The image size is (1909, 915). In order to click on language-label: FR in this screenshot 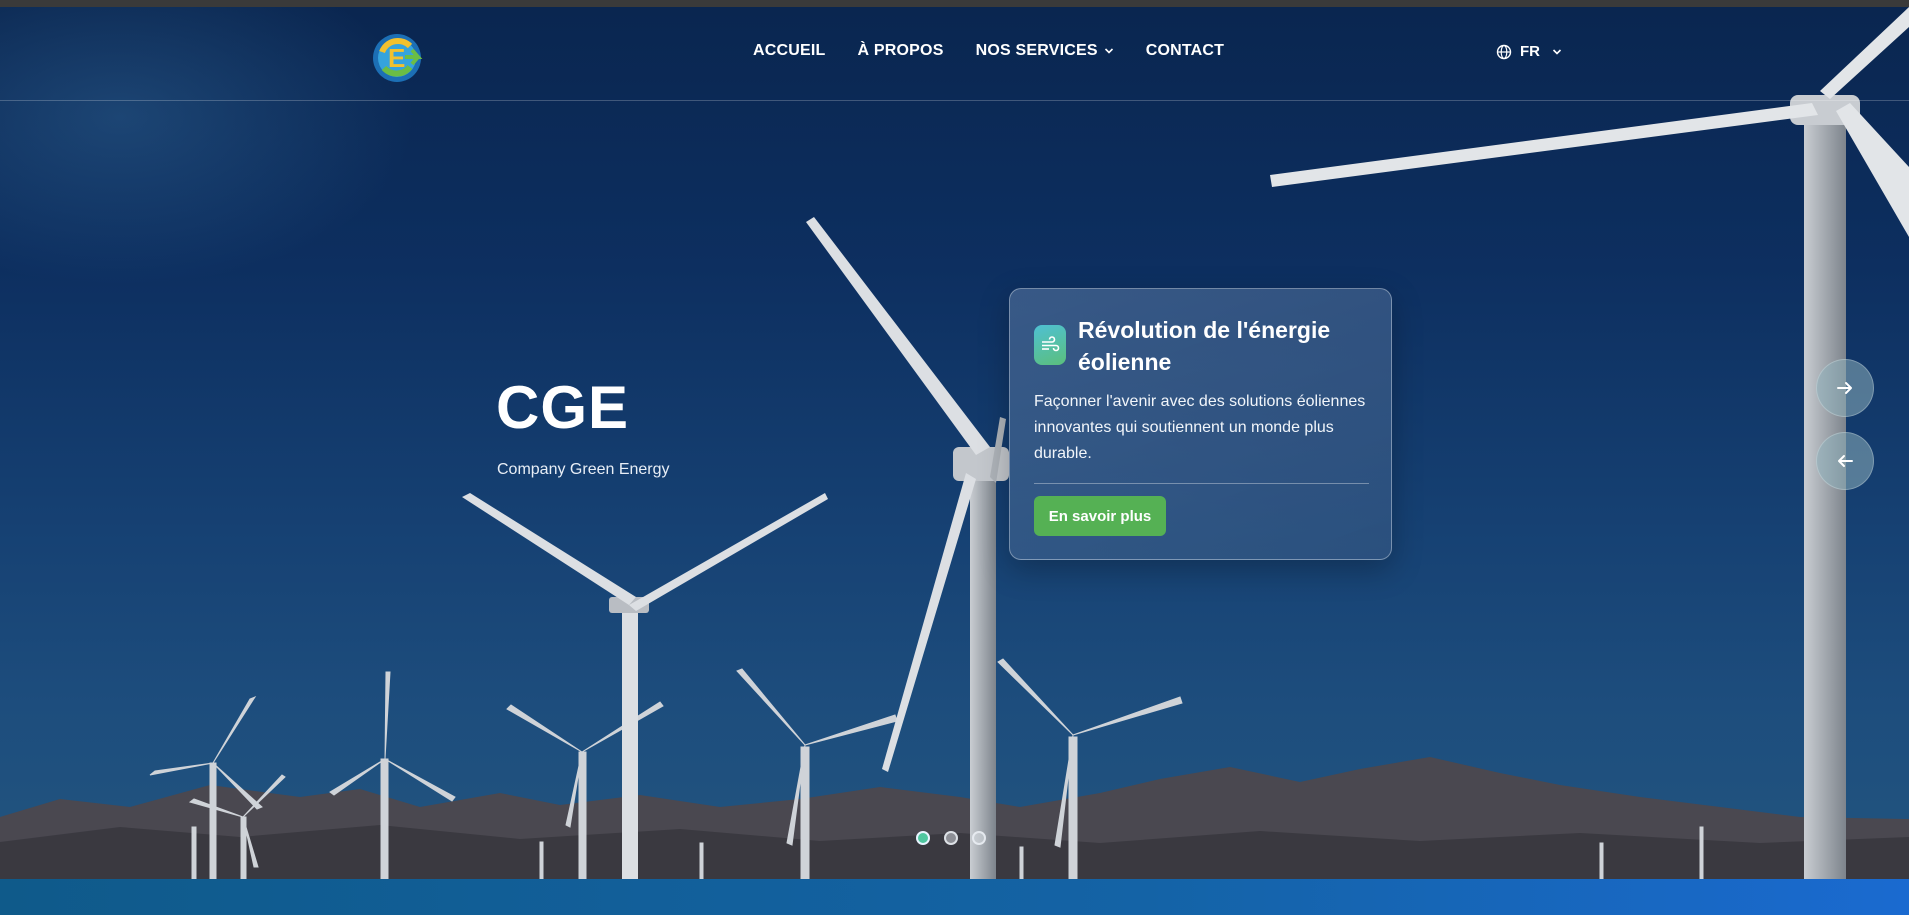, I will do `click(1530, 51)`.